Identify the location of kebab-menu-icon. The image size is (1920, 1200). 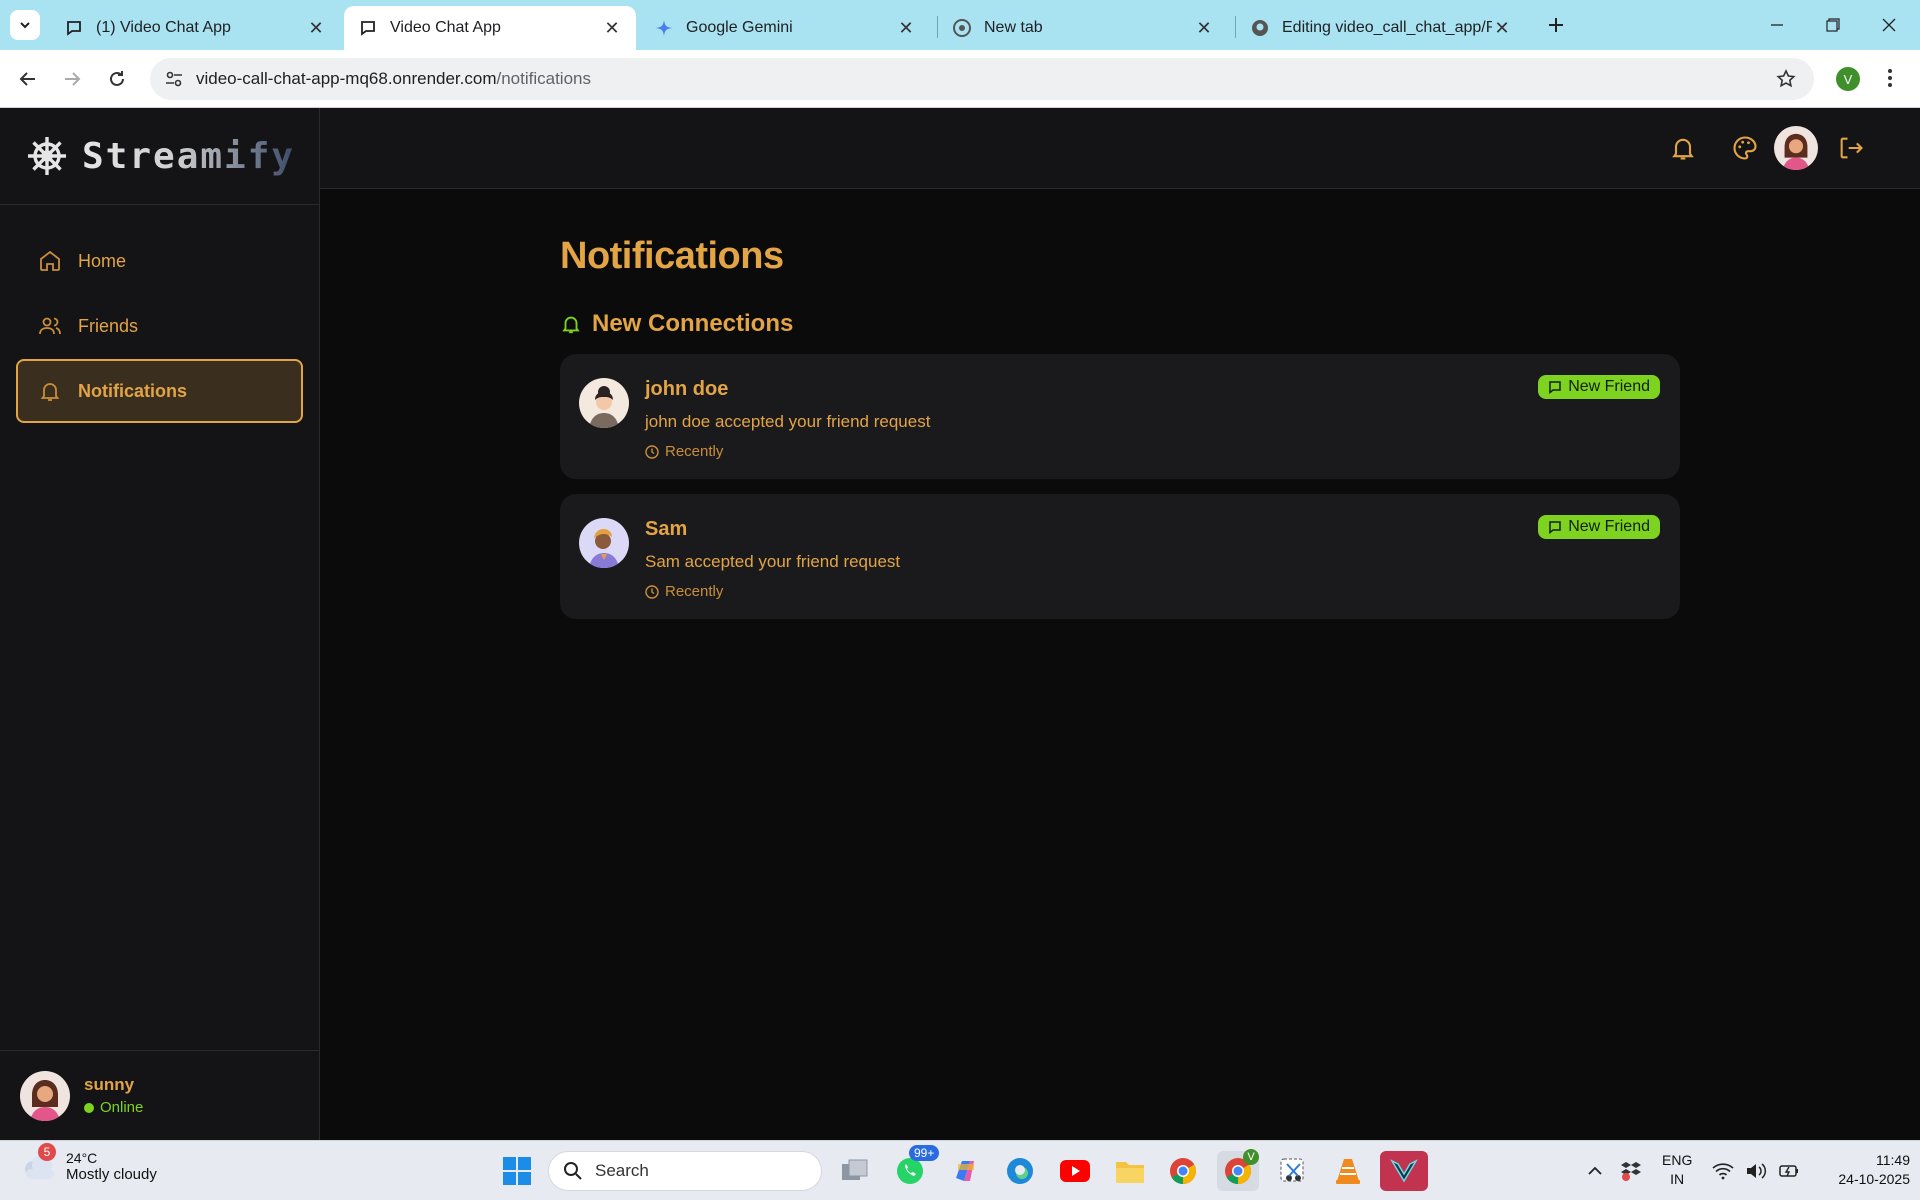
(1890, 80).